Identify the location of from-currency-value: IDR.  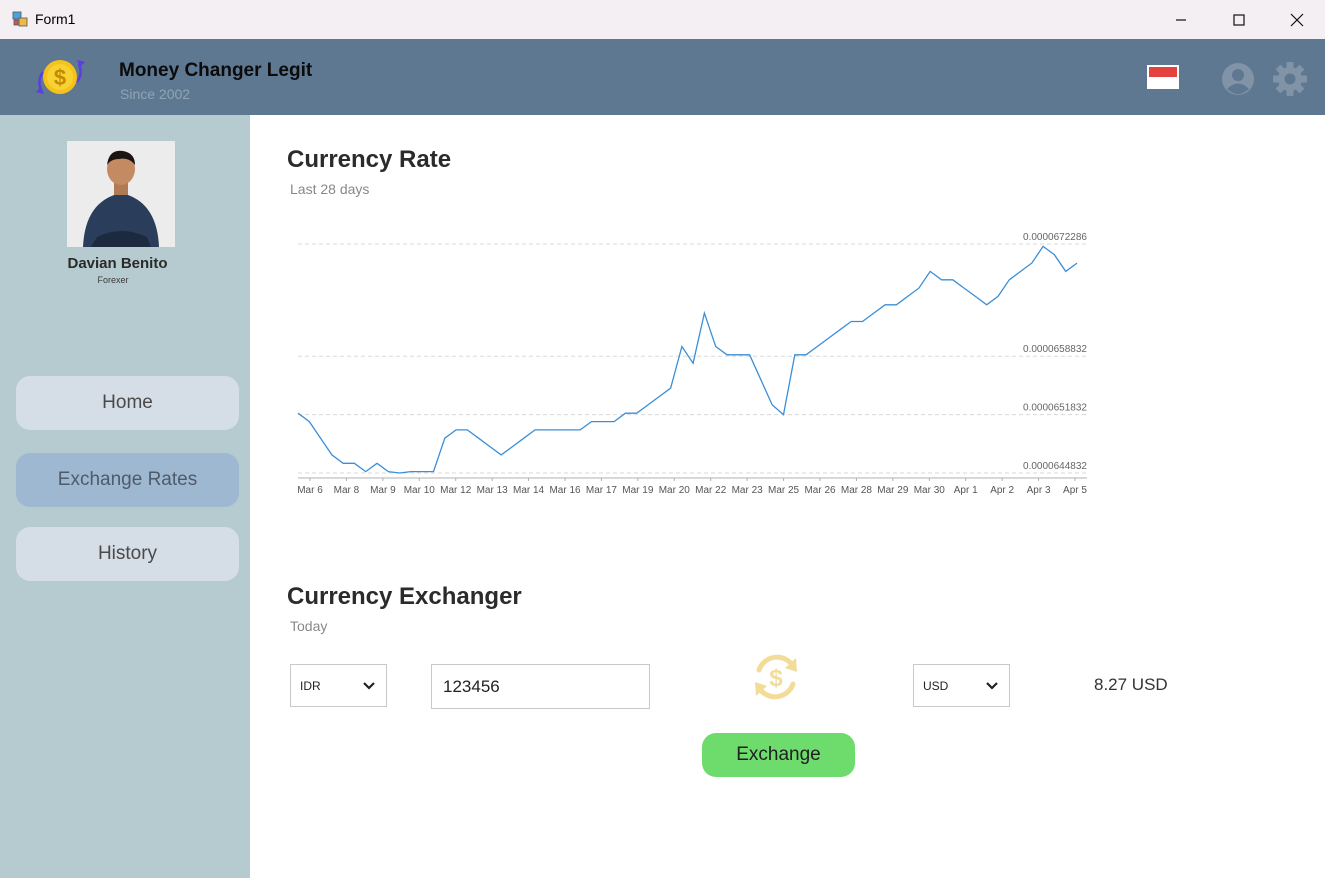
(310, 686).